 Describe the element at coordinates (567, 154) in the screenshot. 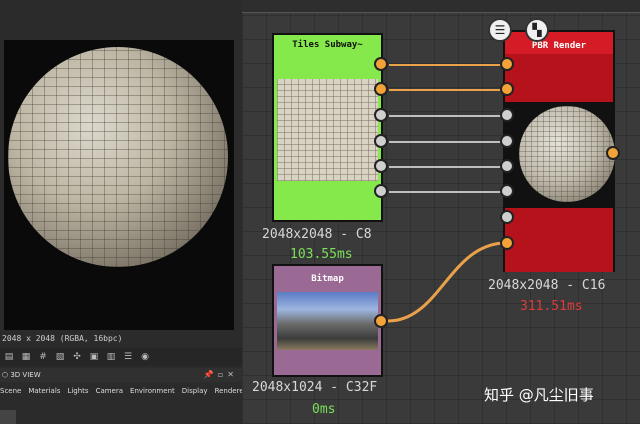

I see `render-sphere` at that location.